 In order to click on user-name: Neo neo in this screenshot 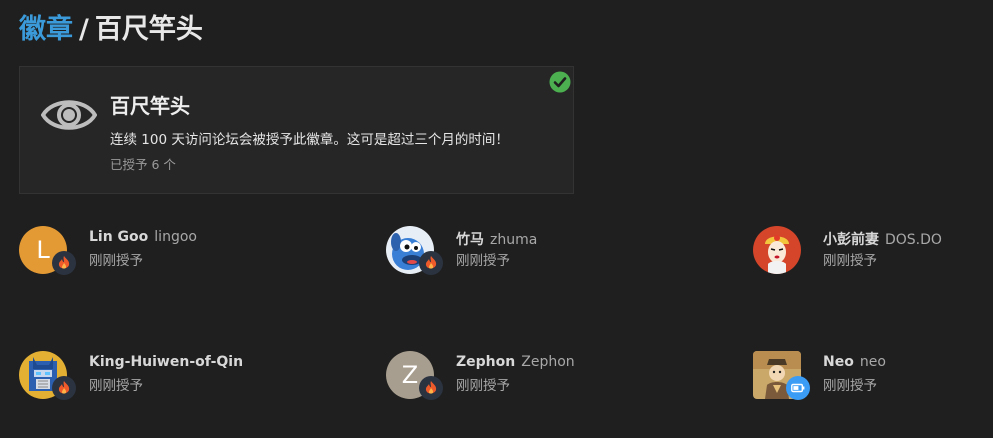, I will do `click(854, 362)`.